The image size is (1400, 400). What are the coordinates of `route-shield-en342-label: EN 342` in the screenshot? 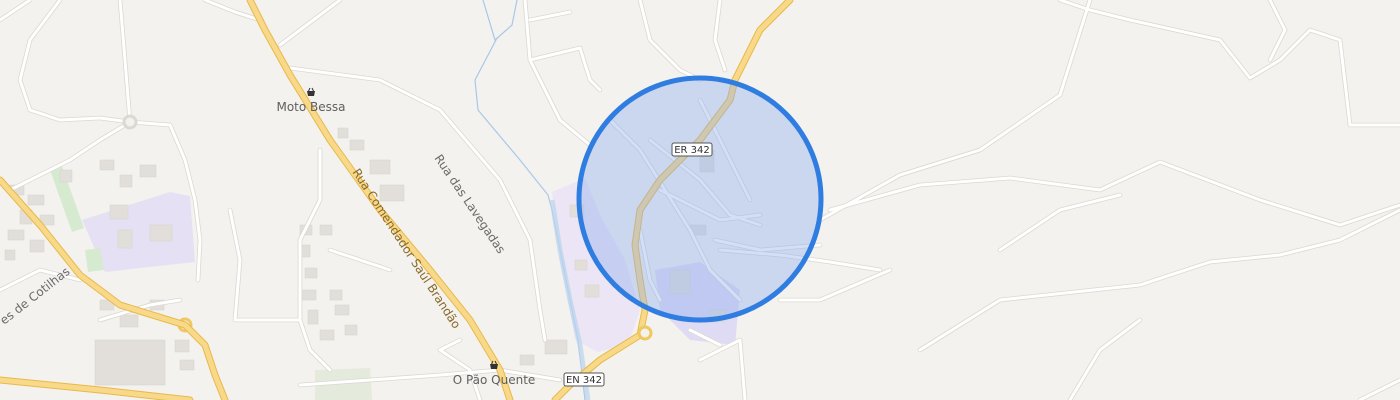 It's located at (584, 380).